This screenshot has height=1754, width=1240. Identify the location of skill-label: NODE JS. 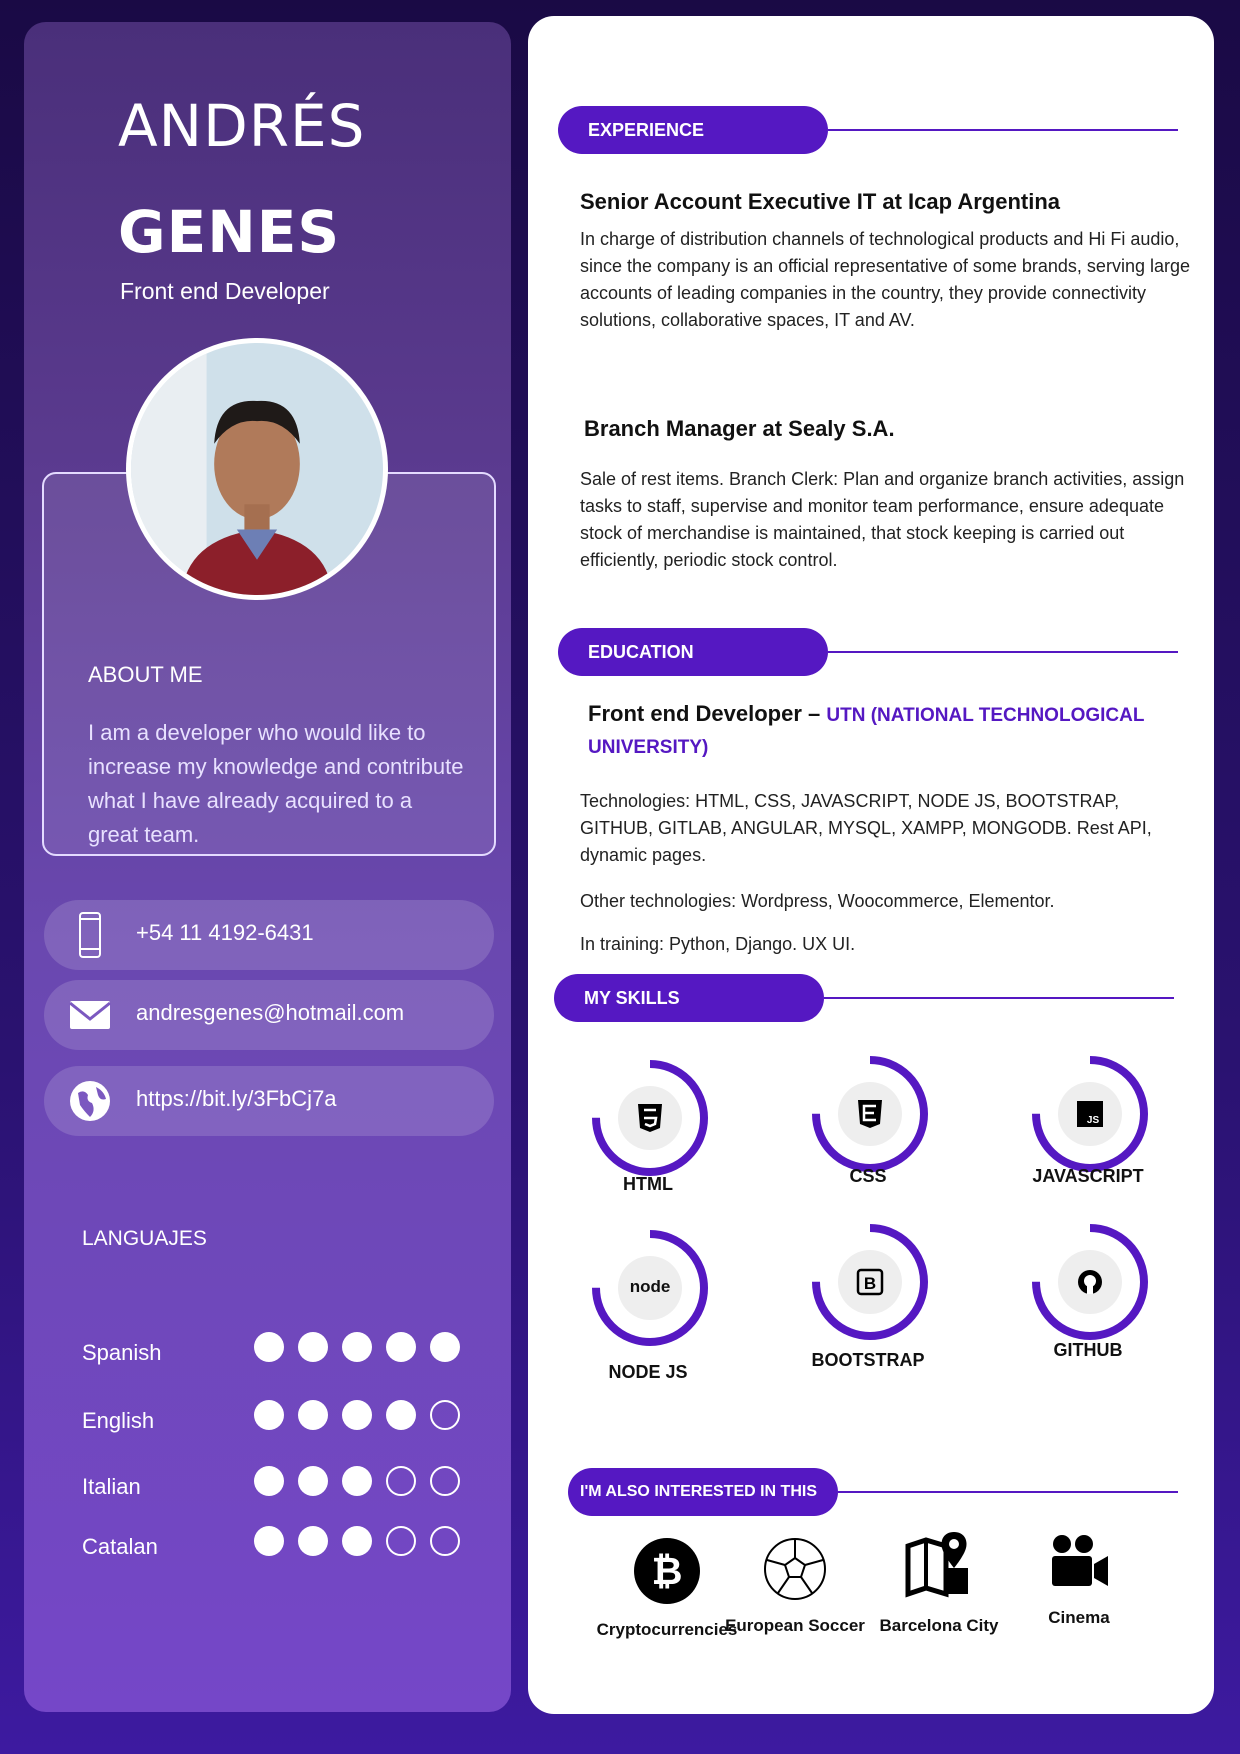
(648, 1372).